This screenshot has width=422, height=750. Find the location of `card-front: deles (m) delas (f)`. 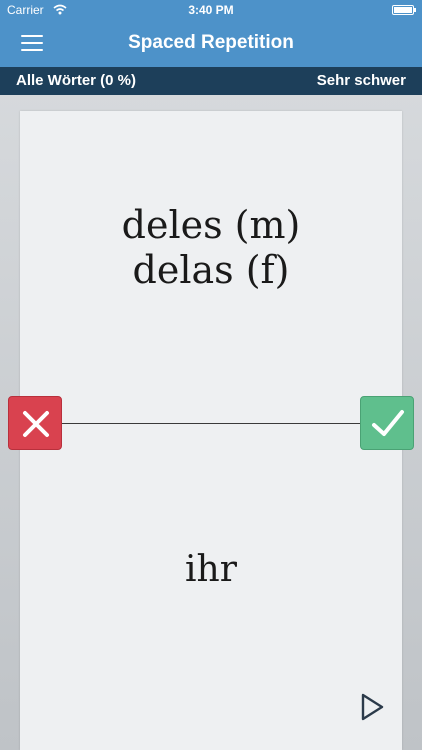

card-front: deles (m) delas (f) is located at coordinates (211, 248).